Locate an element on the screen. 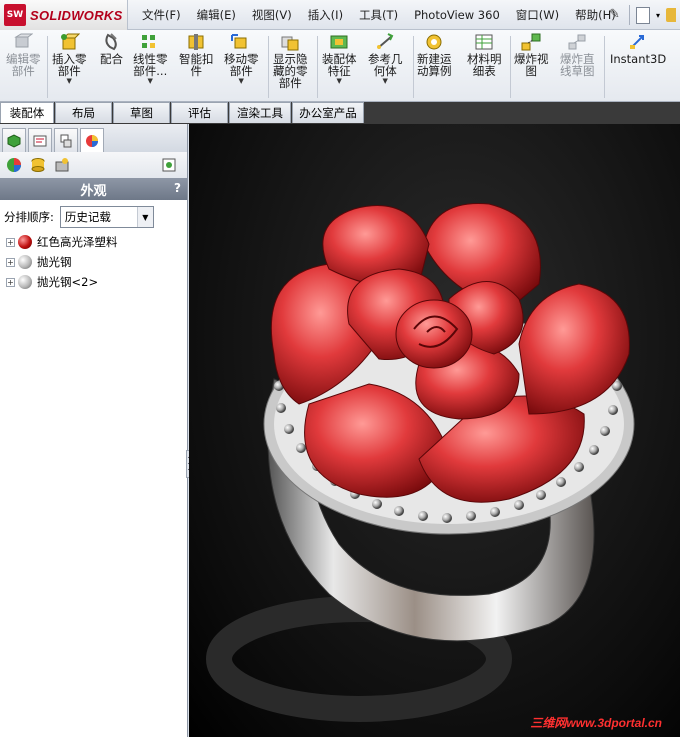  decal-icon is located at coordinates (38, 165).